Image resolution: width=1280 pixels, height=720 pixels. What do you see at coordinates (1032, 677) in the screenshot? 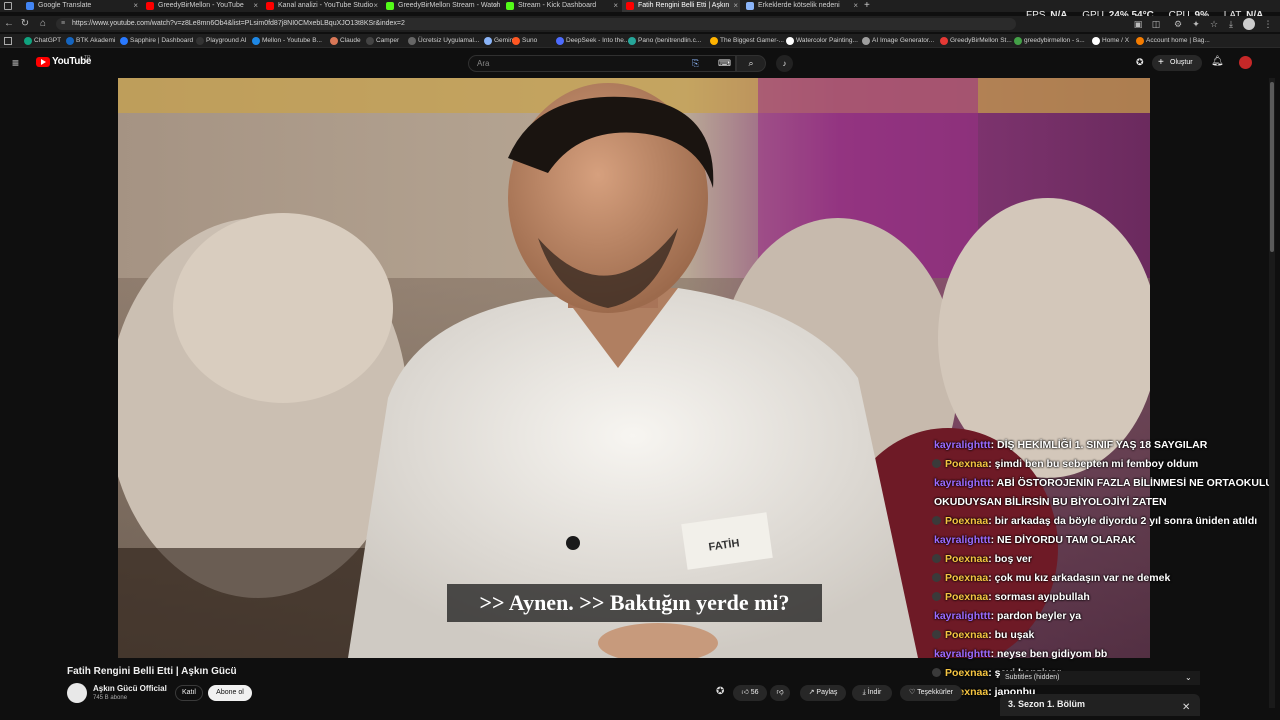
I see `subtitles-label: Subtitles (hidden)` at bounding box center [1032, 677].